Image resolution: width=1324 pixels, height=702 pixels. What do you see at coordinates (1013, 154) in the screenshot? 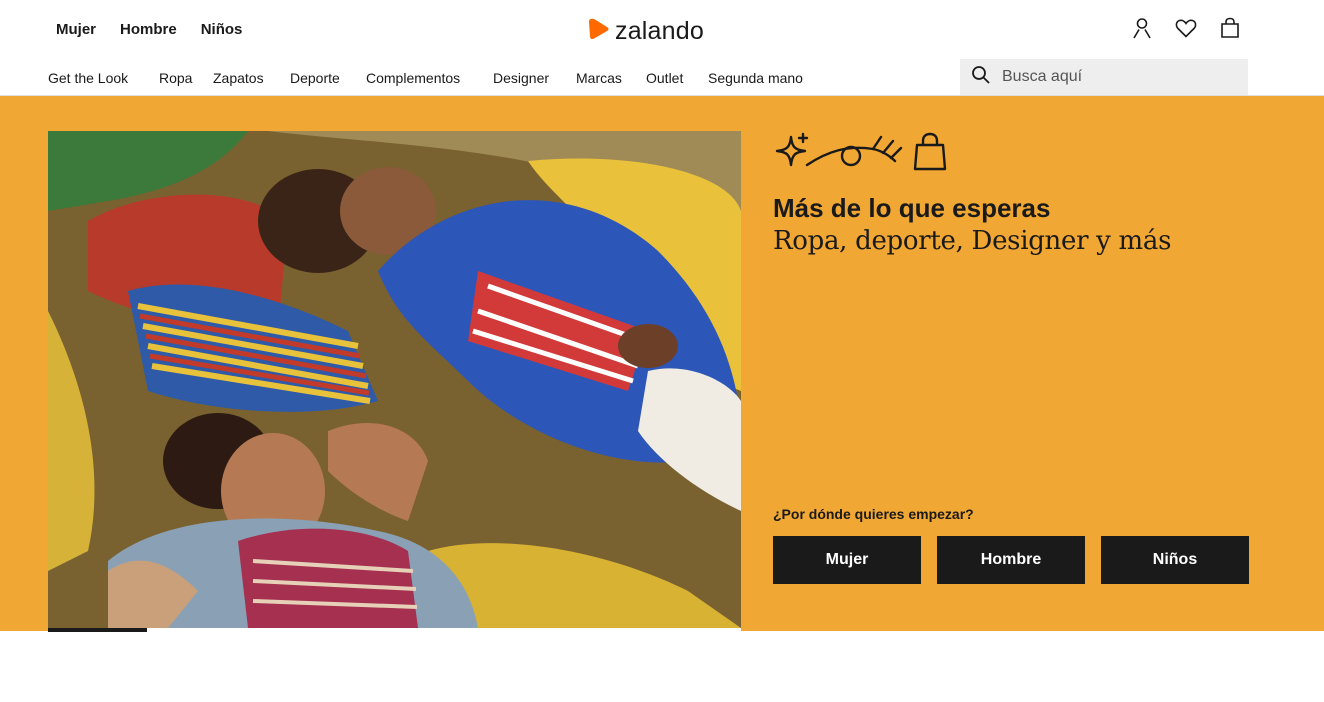
I see `sparkle-eye-bag-doodle-icon` at bounding box center [1013, 154].